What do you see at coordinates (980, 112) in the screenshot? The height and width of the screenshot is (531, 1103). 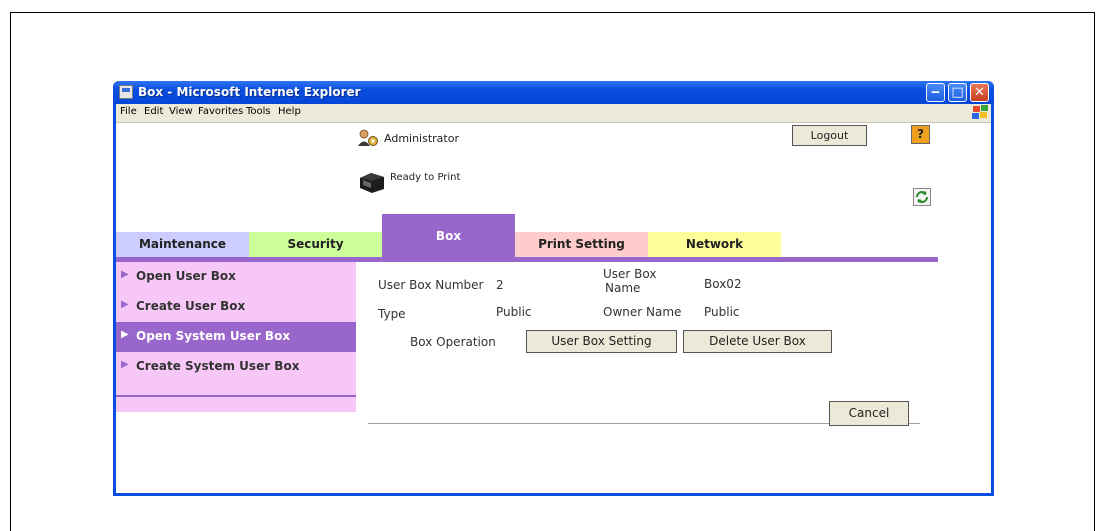 I see `windows-logo-icon` at bounding box center [980, 112].